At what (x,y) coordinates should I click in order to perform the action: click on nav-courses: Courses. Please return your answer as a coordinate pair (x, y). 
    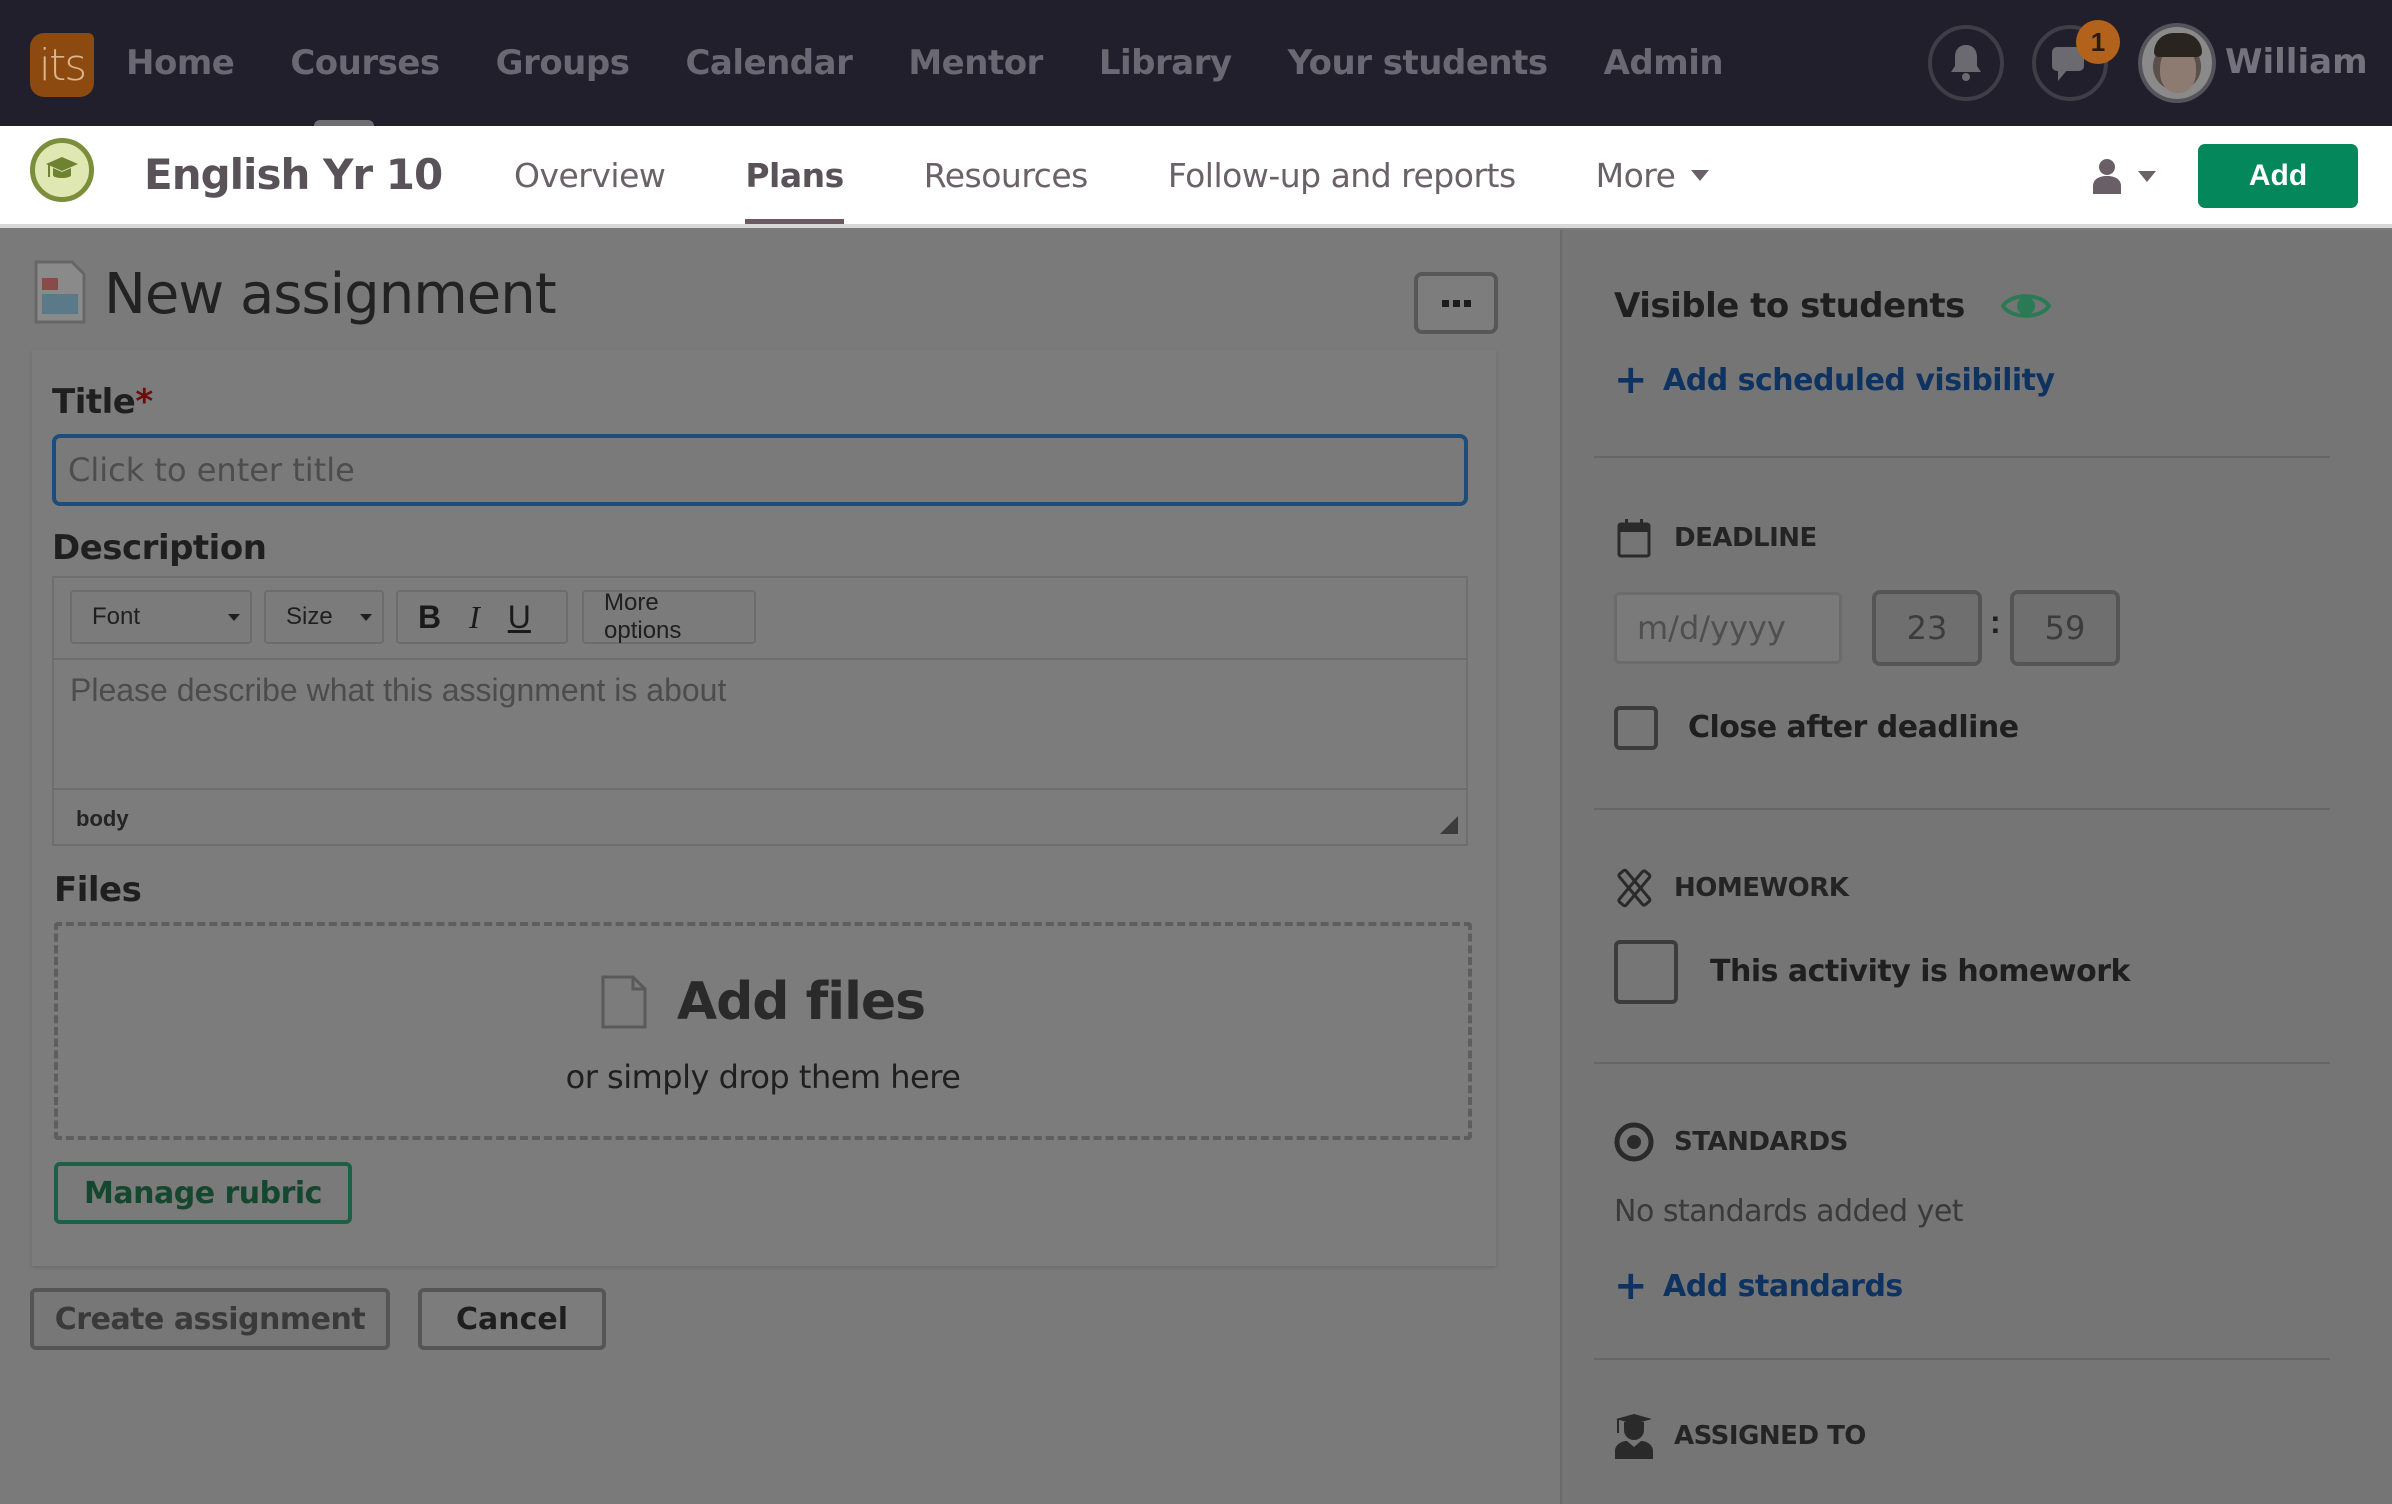
    Looking at the image, I should click on (365, 63).